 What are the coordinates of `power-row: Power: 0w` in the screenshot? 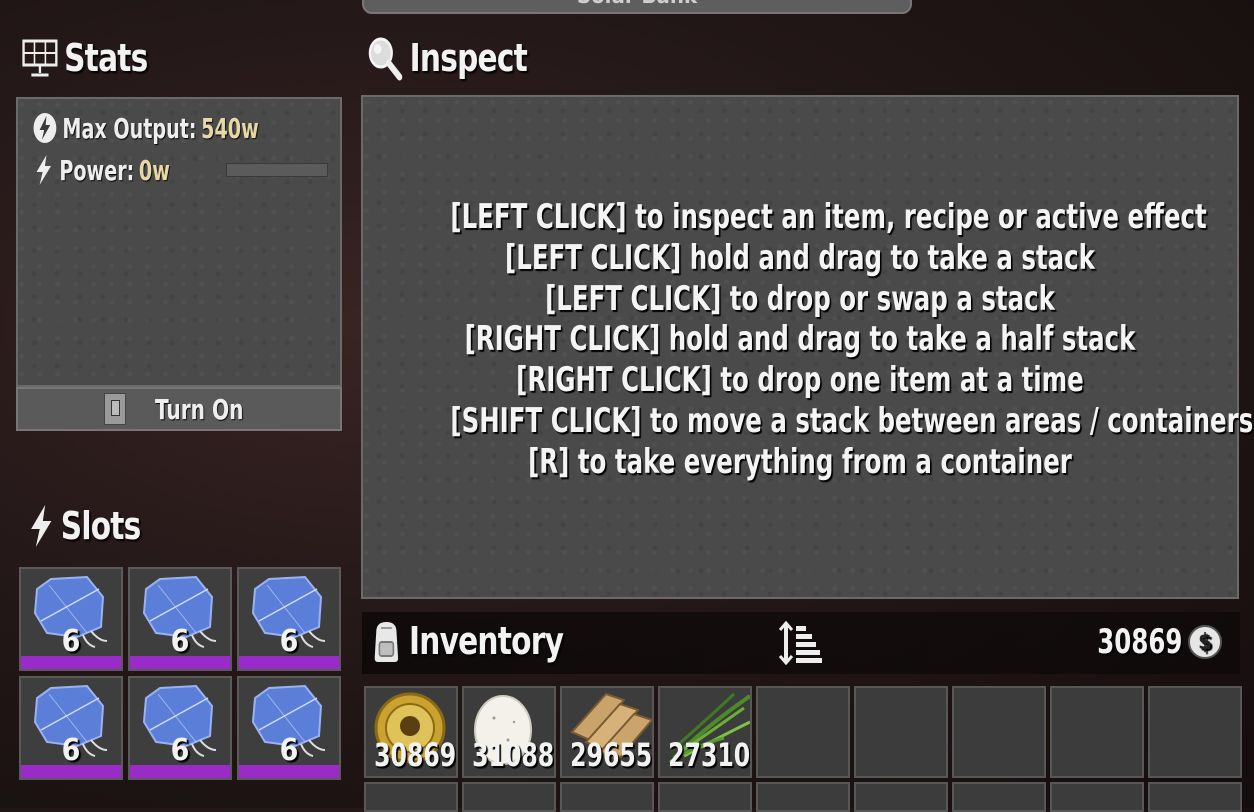 It's located at (101, 170).